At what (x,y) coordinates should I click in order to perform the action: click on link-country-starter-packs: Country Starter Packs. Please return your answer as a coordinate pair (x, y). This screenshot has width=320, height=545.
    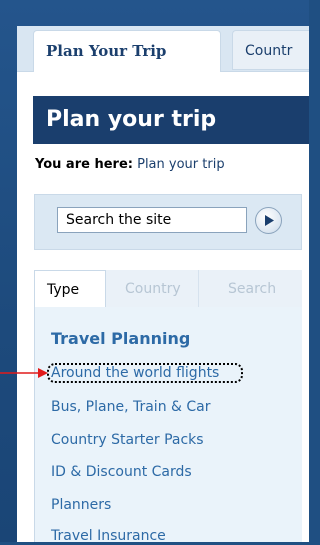
    Looking at the image, I should click on (127, 440).